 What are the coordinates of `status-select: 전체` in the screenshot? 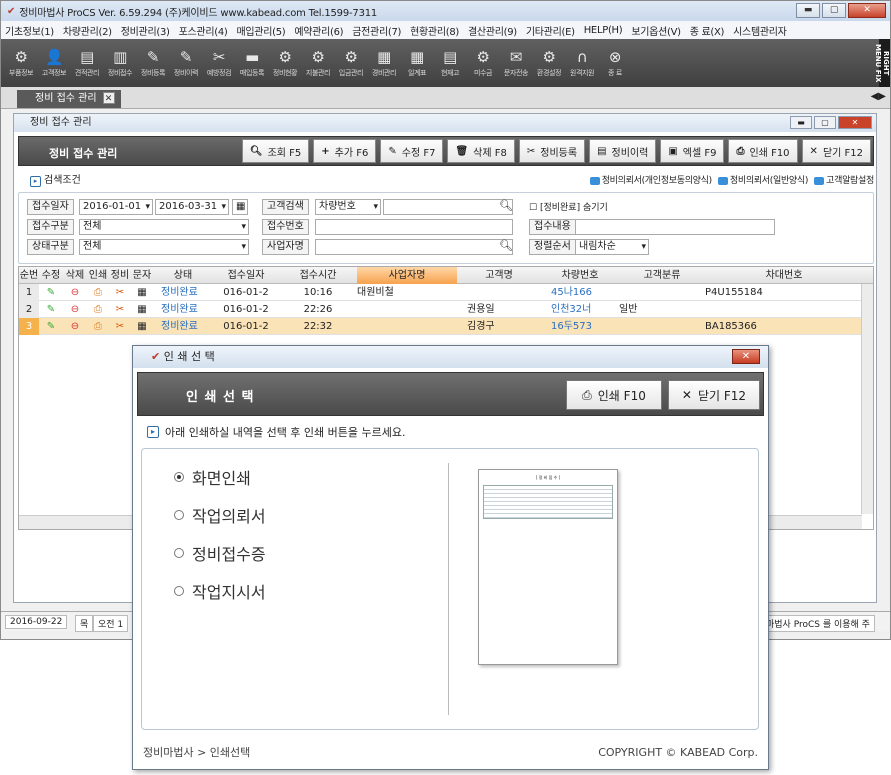 It's located at (164, 247).